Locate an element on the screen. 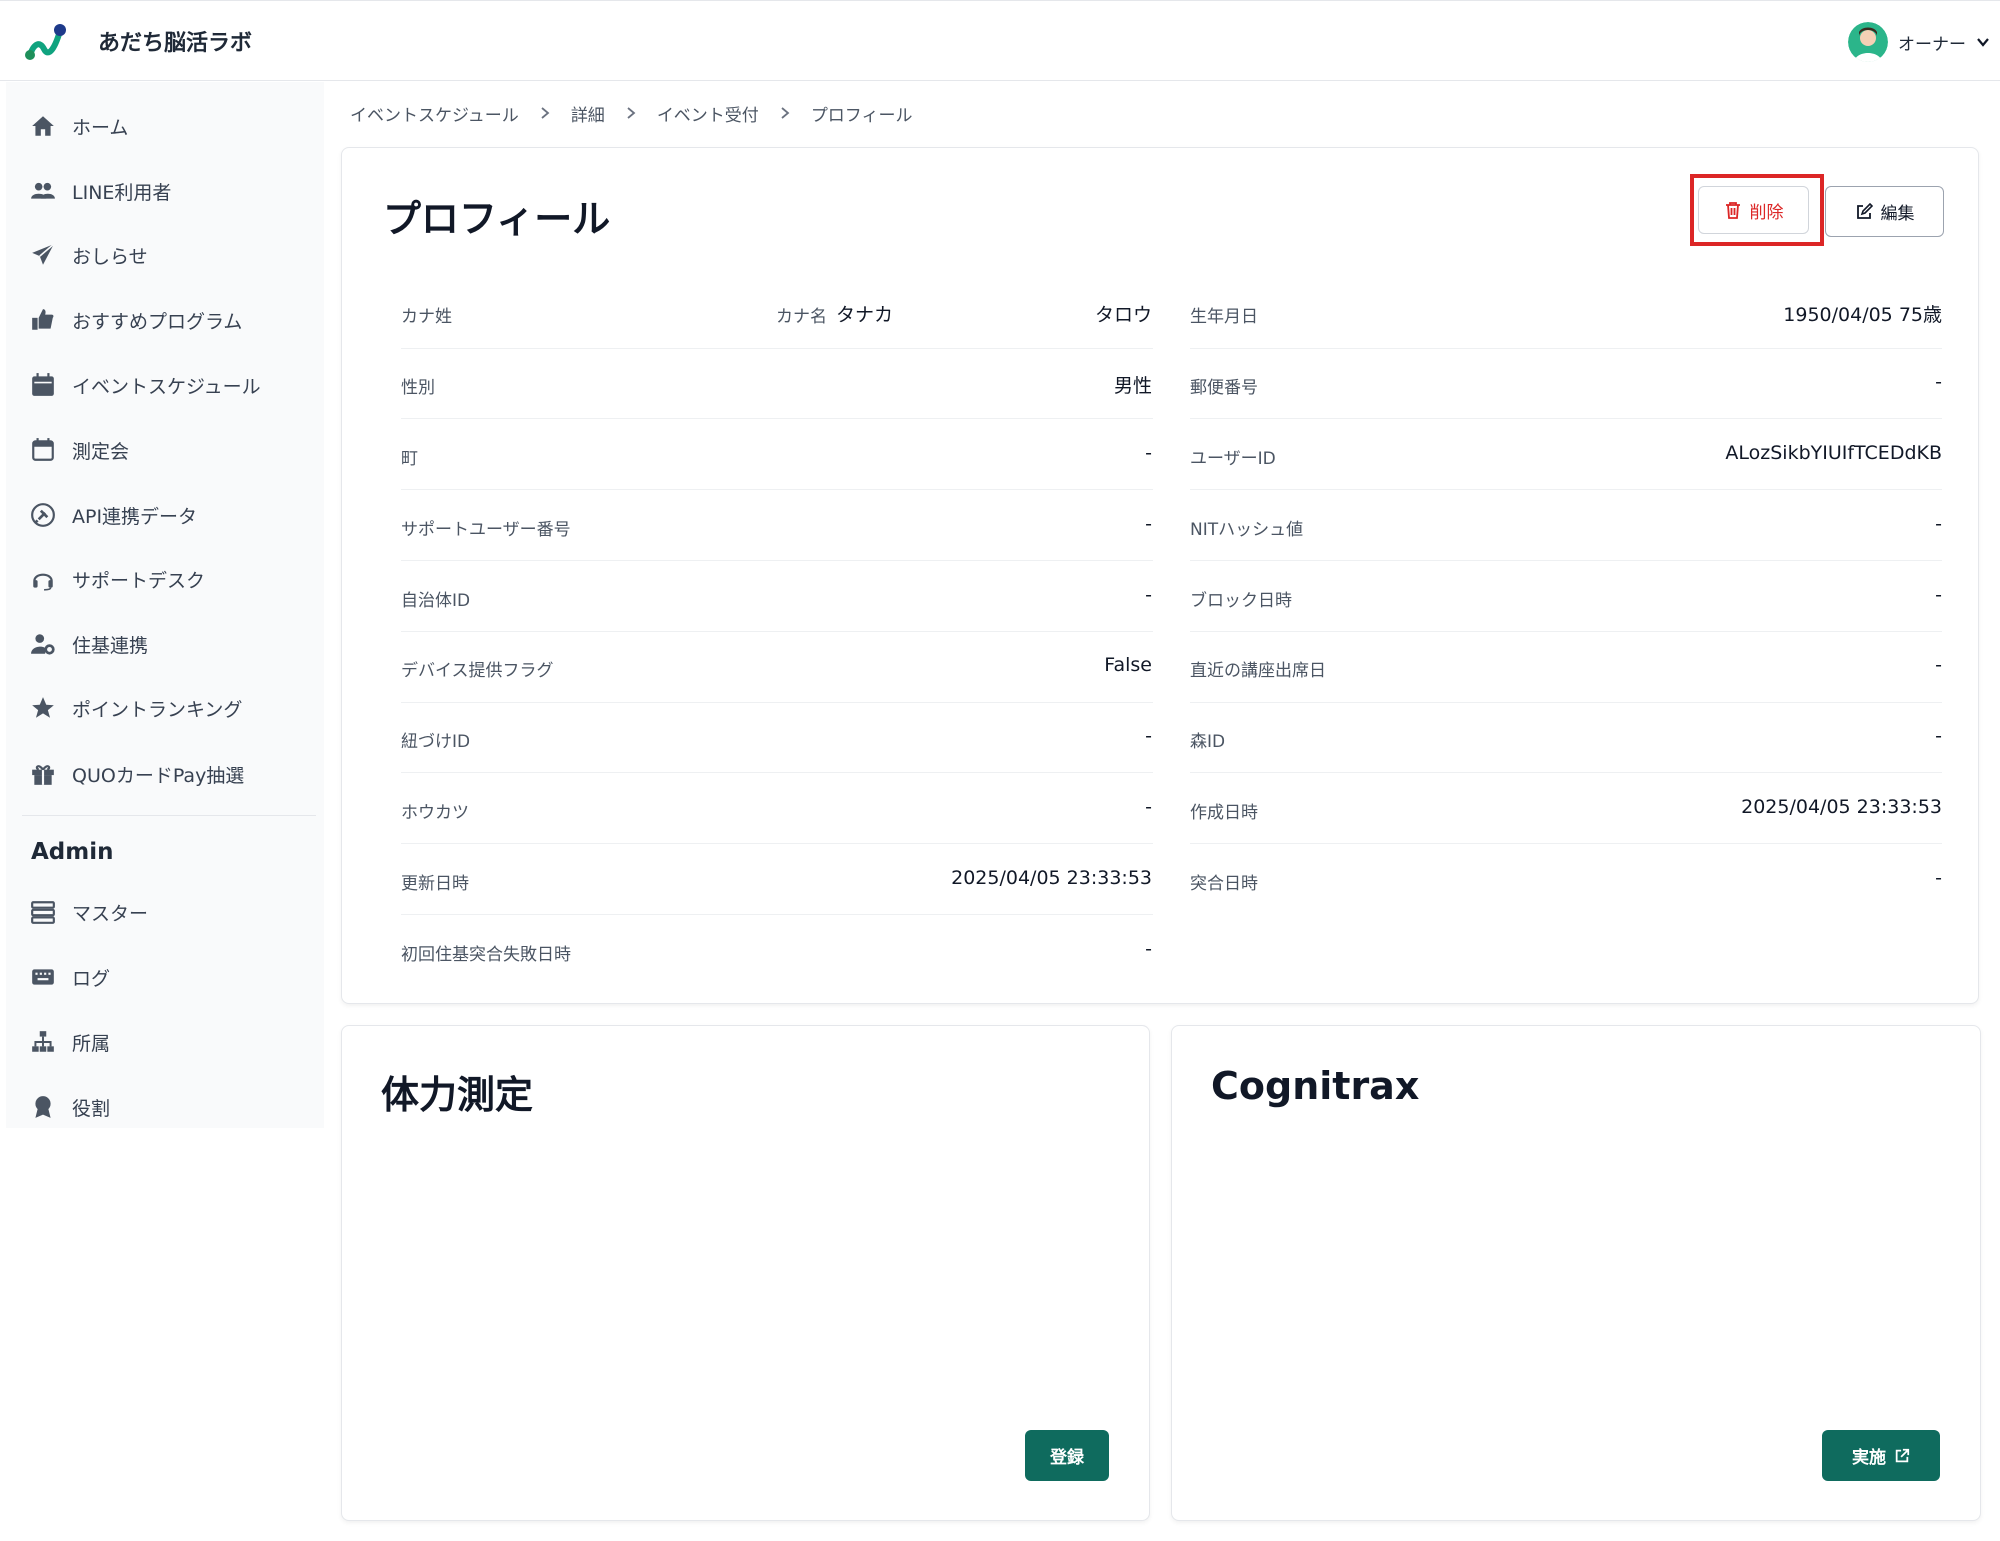 The height and width of the screenshot is (1541, 2000). sidebar-item-quo-lottery: QUOカードPay抽選 is located at coordinates (137, 774).